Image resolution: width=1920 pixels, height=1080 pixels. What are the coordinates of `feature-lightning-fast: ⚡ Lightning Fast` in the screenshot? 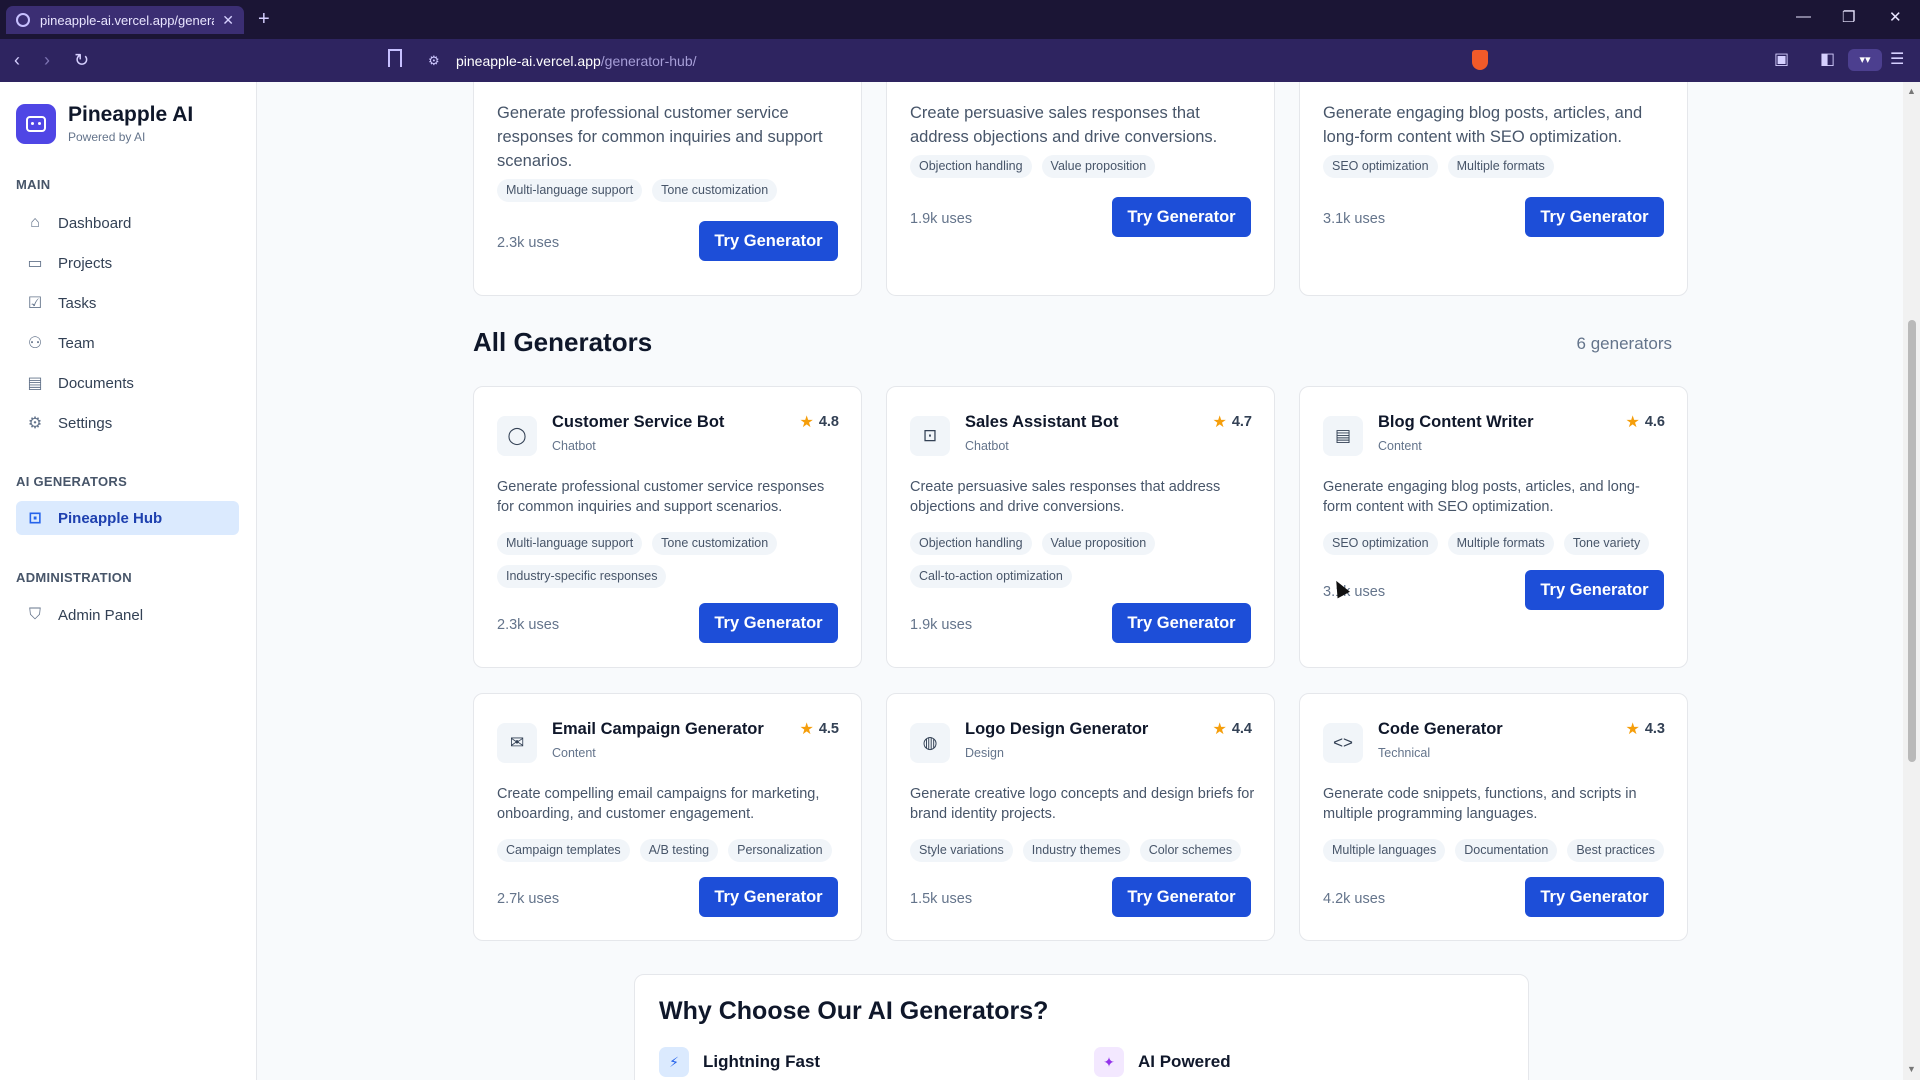 It's located at (739, 1062).